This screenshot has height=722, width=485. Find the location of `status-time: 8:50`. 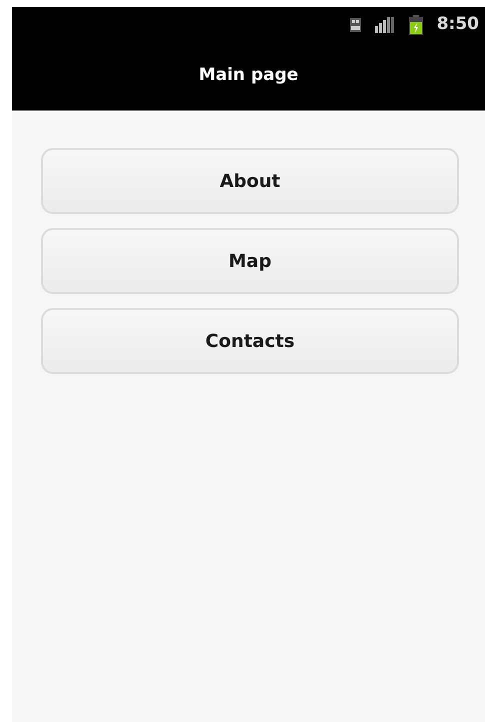

status-time: 8:50 is located at coordinates (457, 24).